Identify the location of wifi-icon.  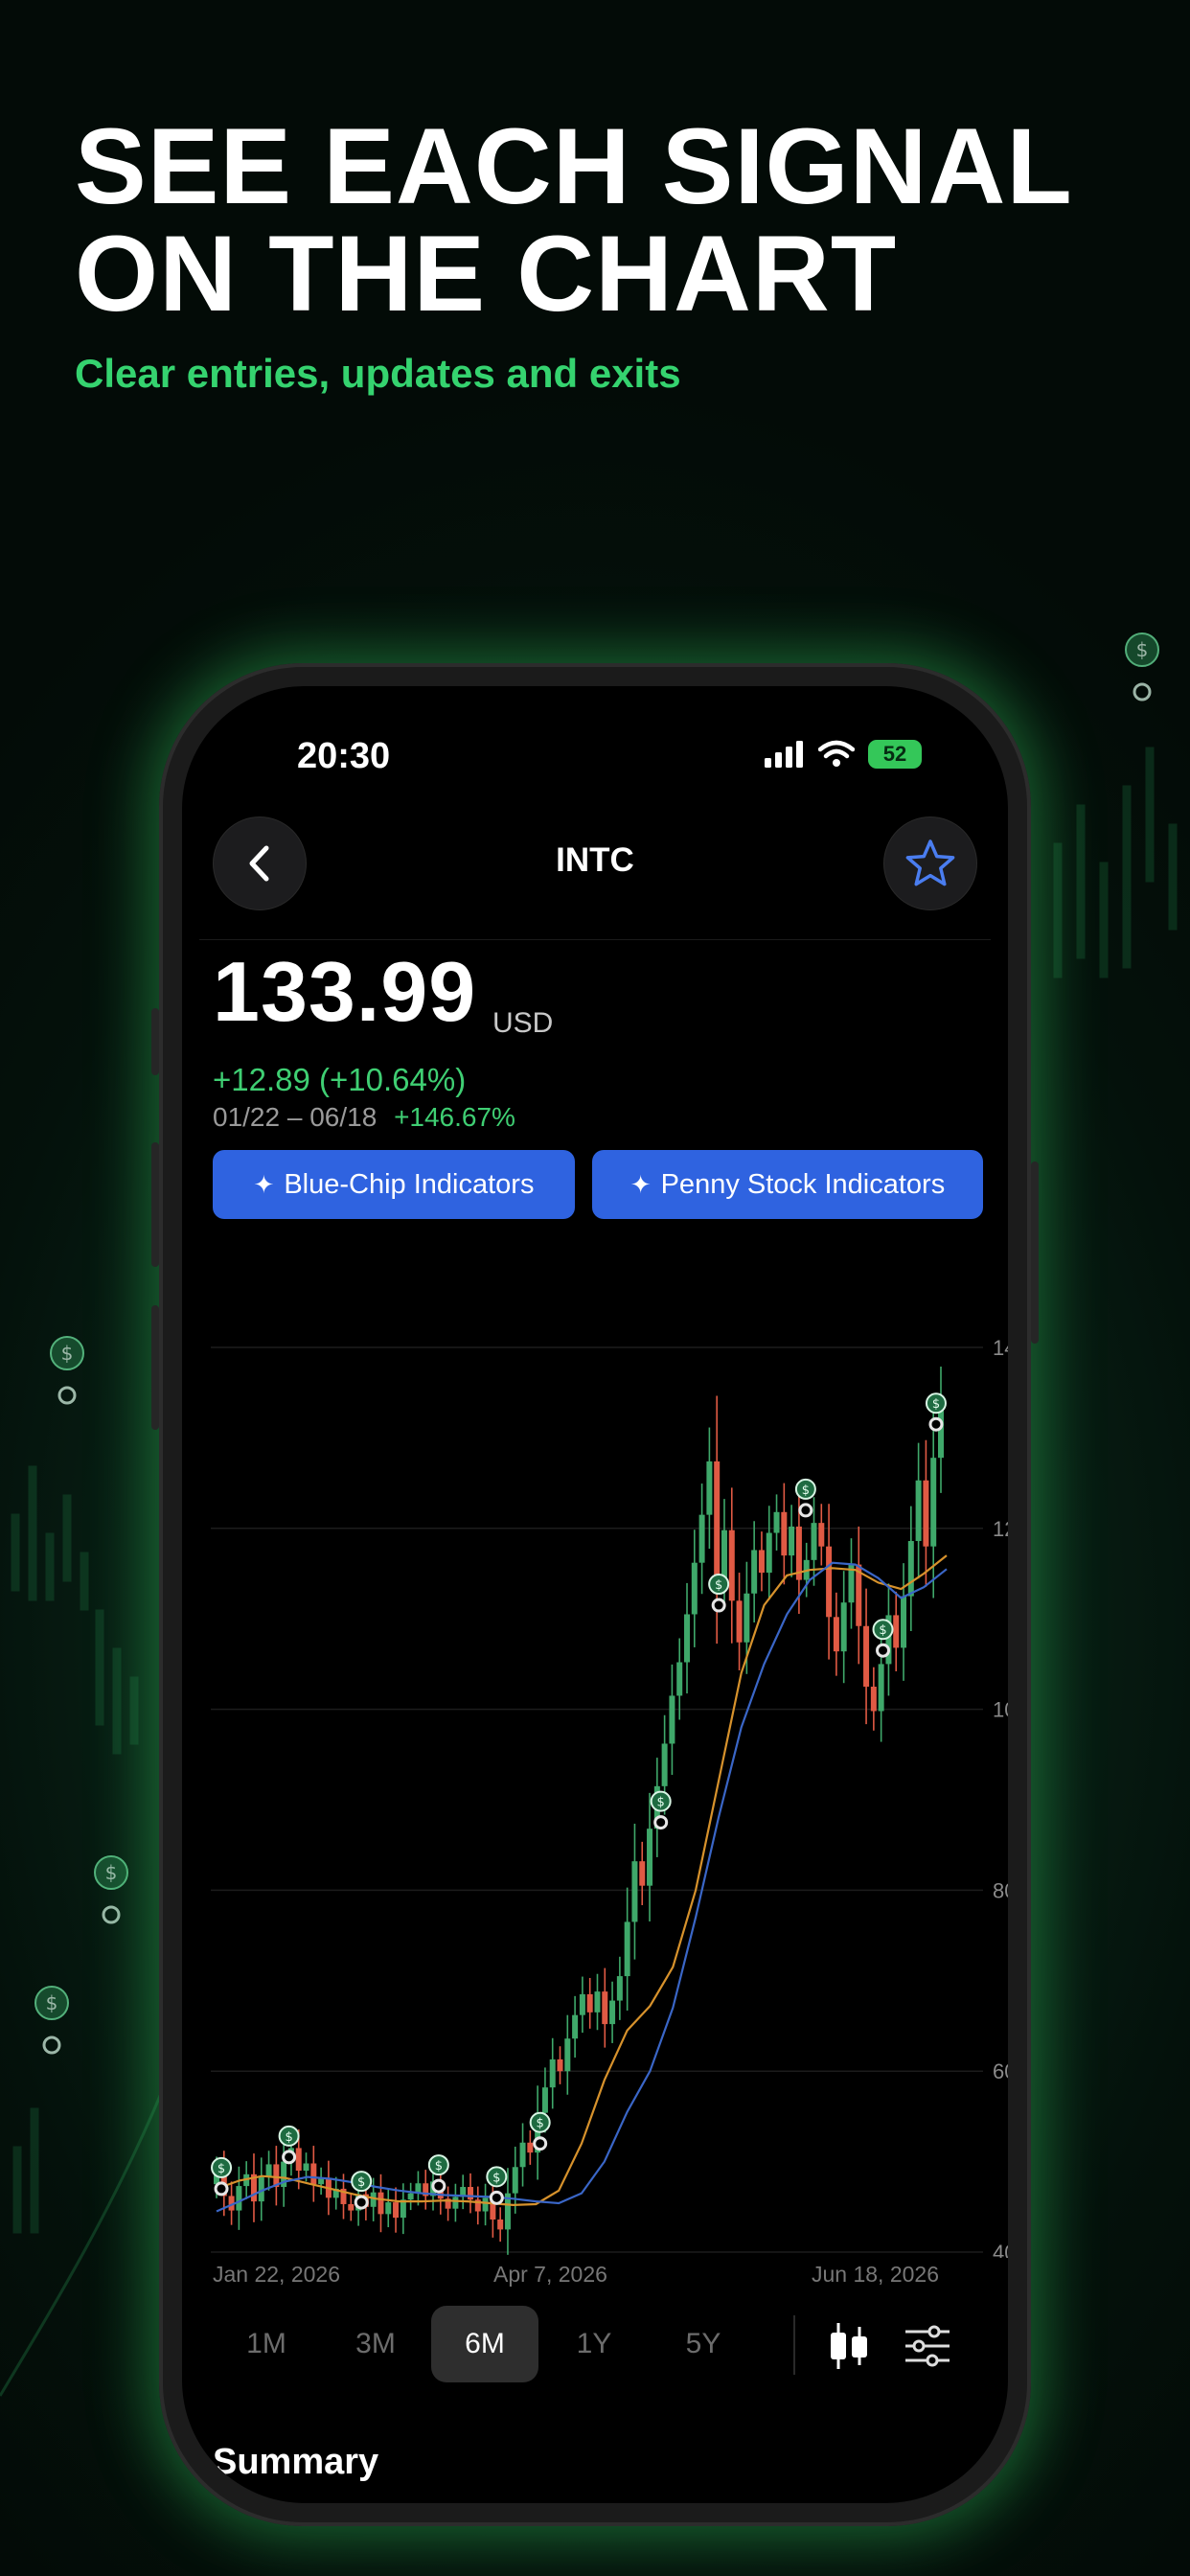
(837, 753).